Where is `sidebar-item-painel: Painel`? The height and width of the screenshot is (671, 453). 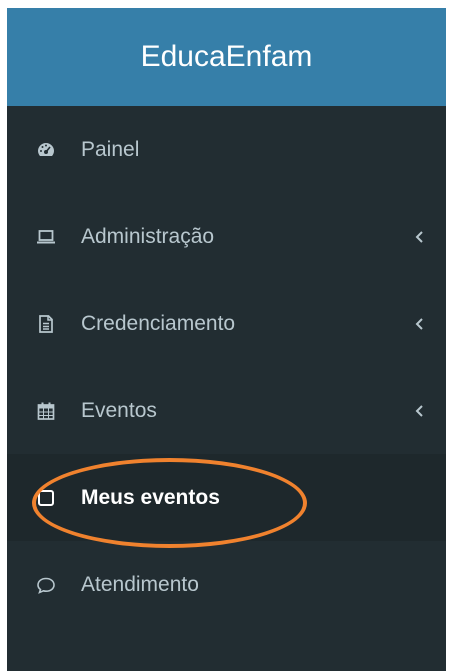 sidebar-item-painel: Painel is located at coordinates (226, 149).